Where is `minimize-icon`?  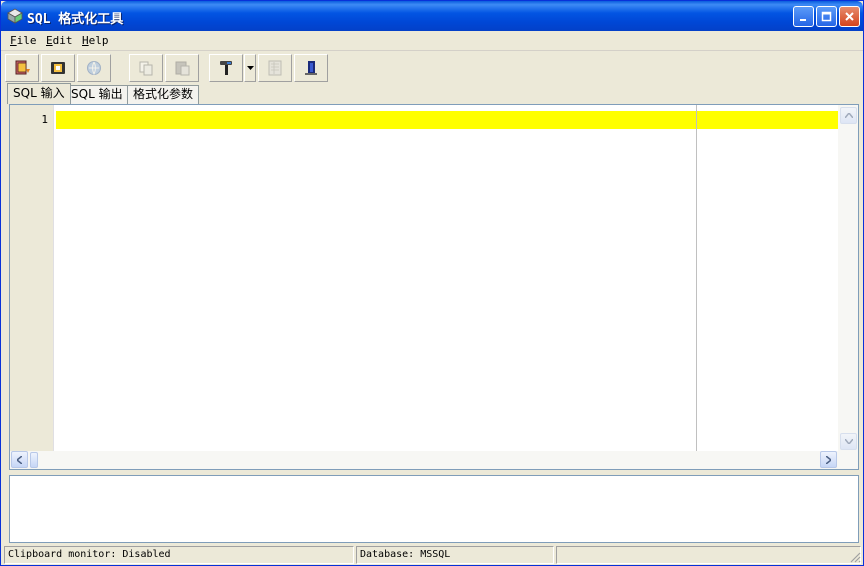 minimize-icon is located at coordinates (803, 20).